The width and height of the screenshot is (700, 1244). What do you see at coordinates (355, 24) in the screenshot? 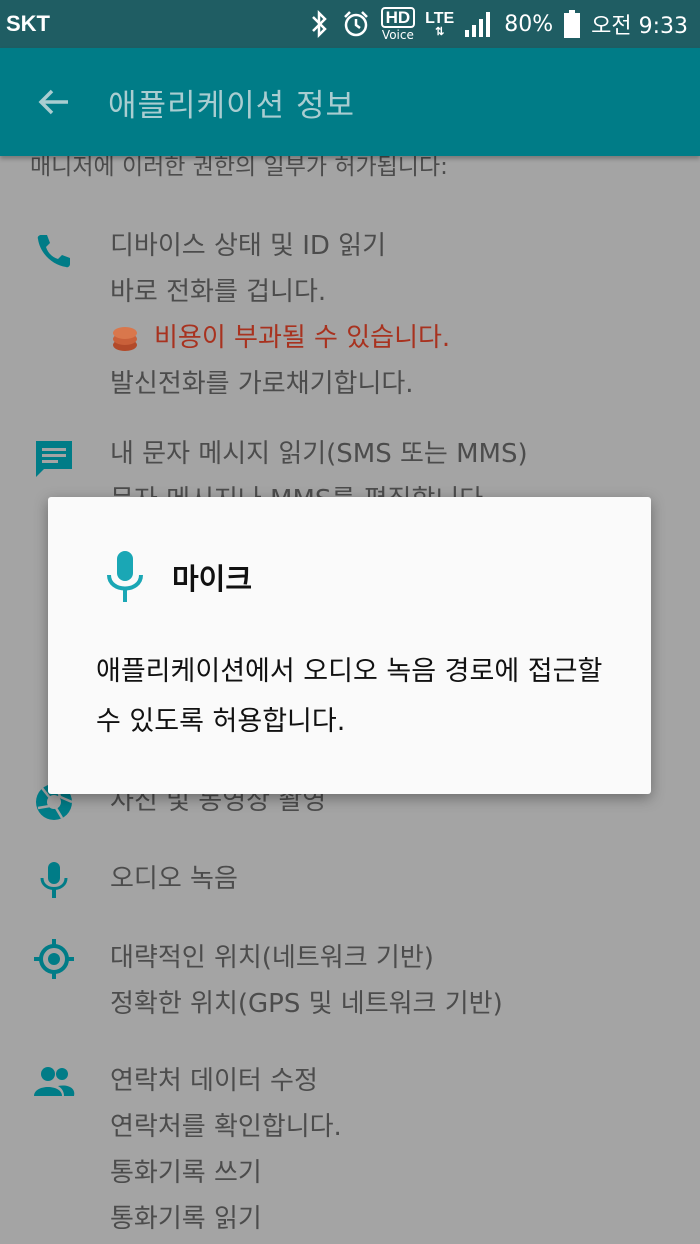
I see `alarm-icon` at bounding box center [355, 24].